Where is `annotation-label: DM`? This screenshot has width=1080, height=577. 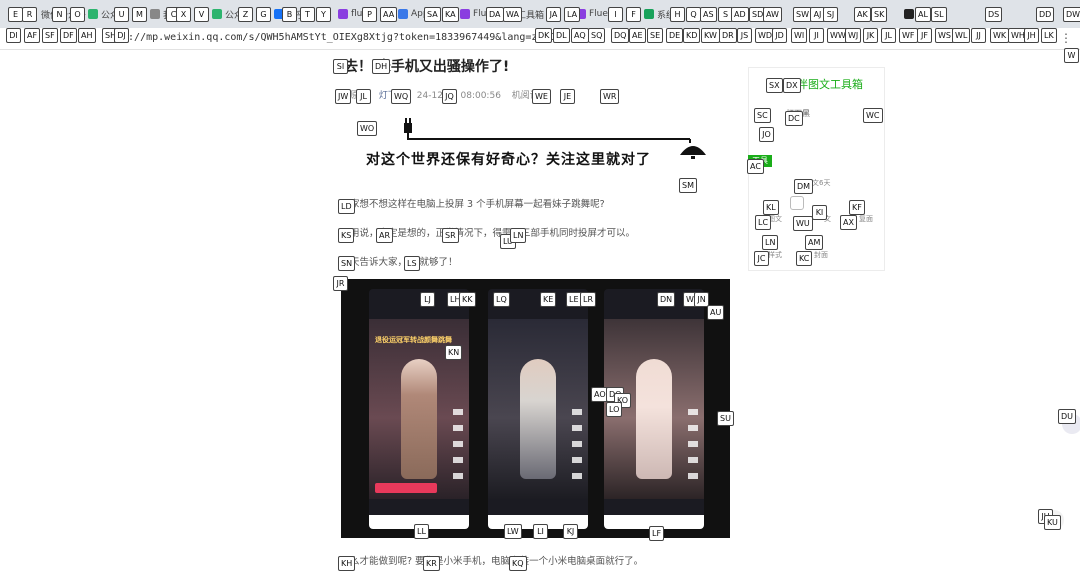 annotation-label: DM is located at coordinates (804, 186).